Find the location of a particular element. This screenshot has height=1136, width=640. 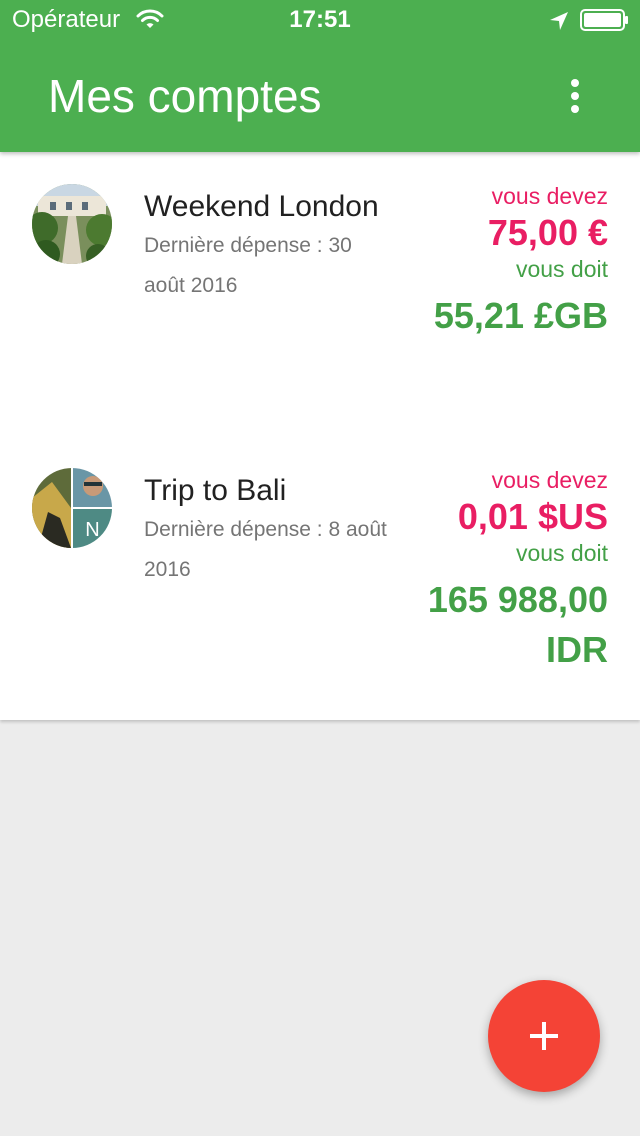

page-title: Mes comptes is located at coordinates (185, 96).